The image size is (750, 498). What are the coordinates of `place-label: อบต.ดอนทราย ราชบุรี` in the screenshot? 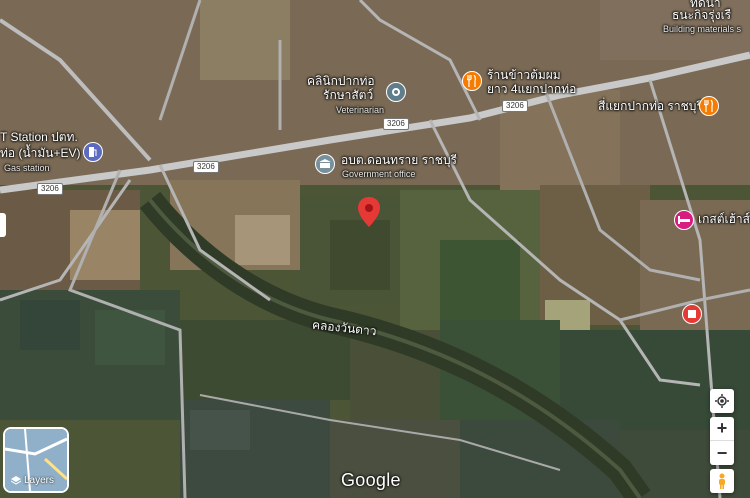 It's located at (399, 160).